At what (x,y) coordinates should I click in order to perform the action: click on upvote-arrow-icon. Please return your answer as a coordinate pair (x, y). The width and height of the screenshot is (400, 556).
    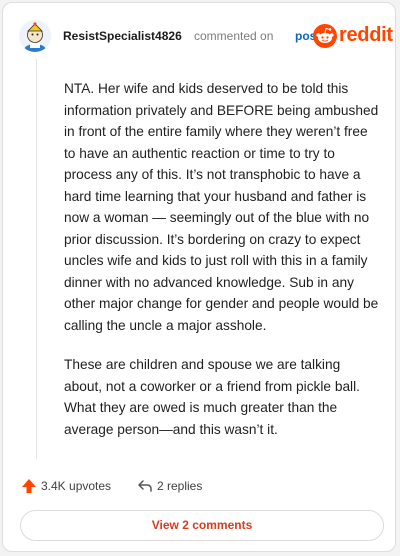
    Looking at the image, I should click on (29, 486).